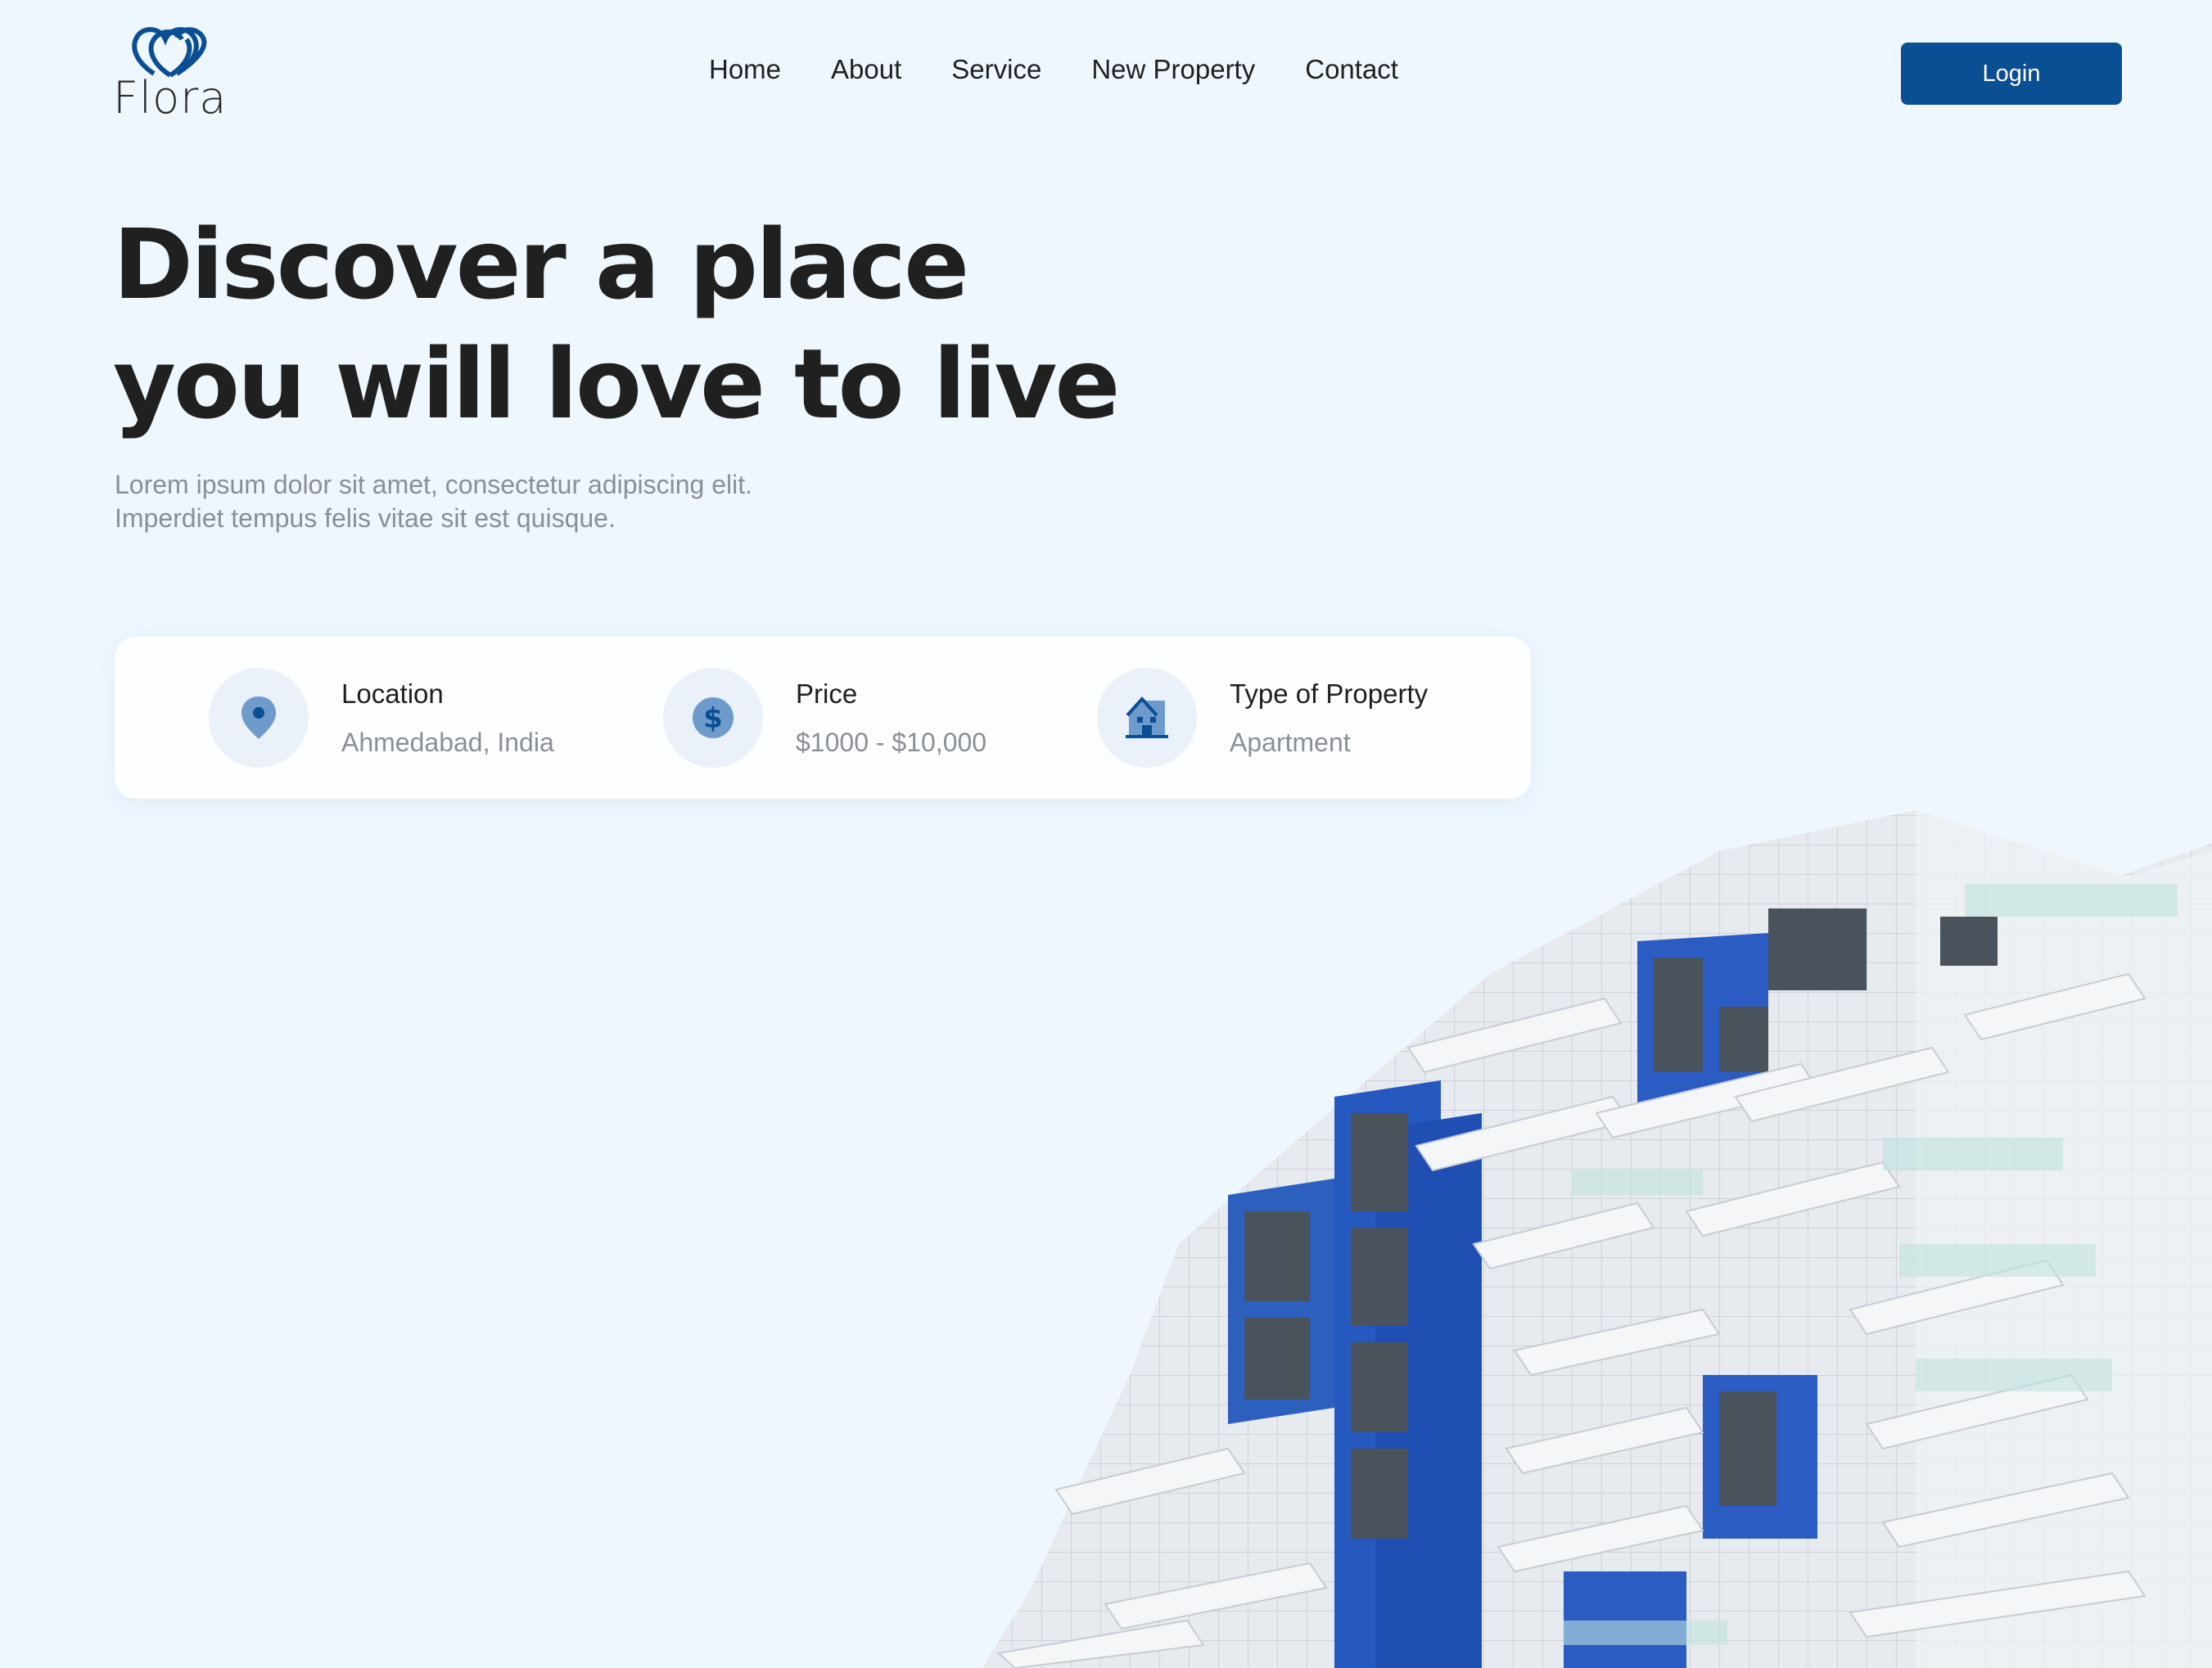  Describe the element at coordinates (1351, 69) in the screenshot. I see `nav-item-contact: Contact` at that location.